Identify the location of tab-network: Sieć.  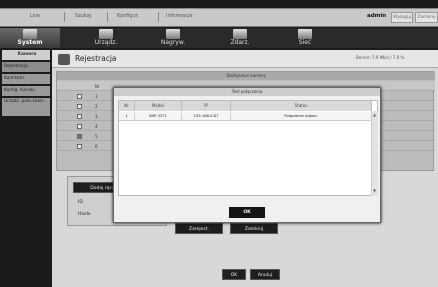
(305, 38).